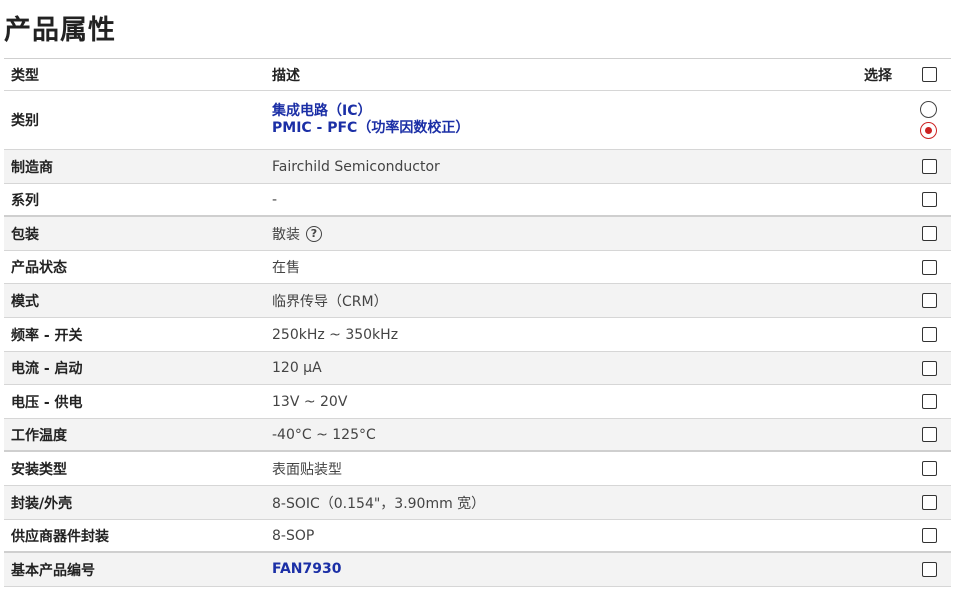 This screenshot has width=969, height=607. I want to click on table-row: 安装类型 表面贴装型, so click(477, 469).